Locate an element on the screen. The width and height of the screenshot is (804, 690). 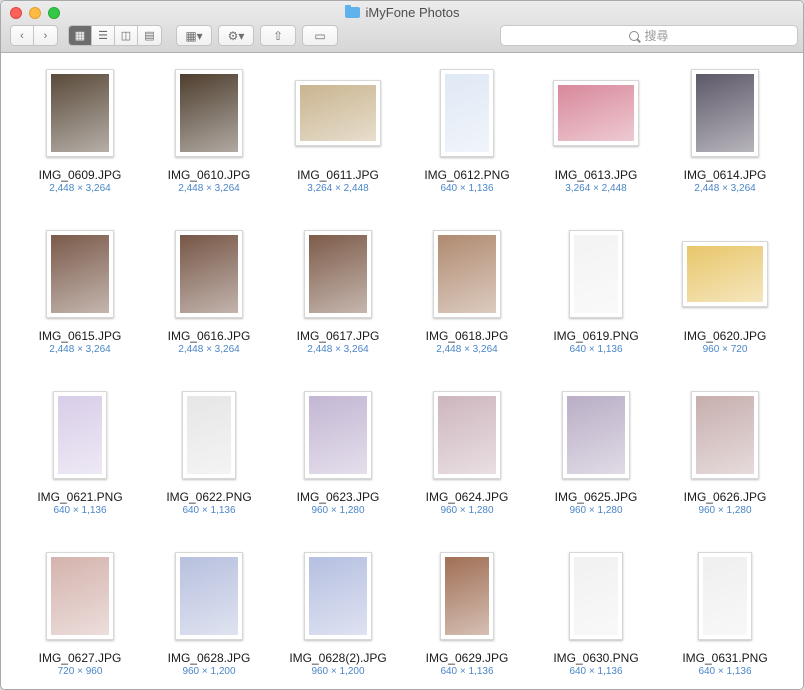
window-title-text: iMyFone Photos is located at coordinates (412, 12).